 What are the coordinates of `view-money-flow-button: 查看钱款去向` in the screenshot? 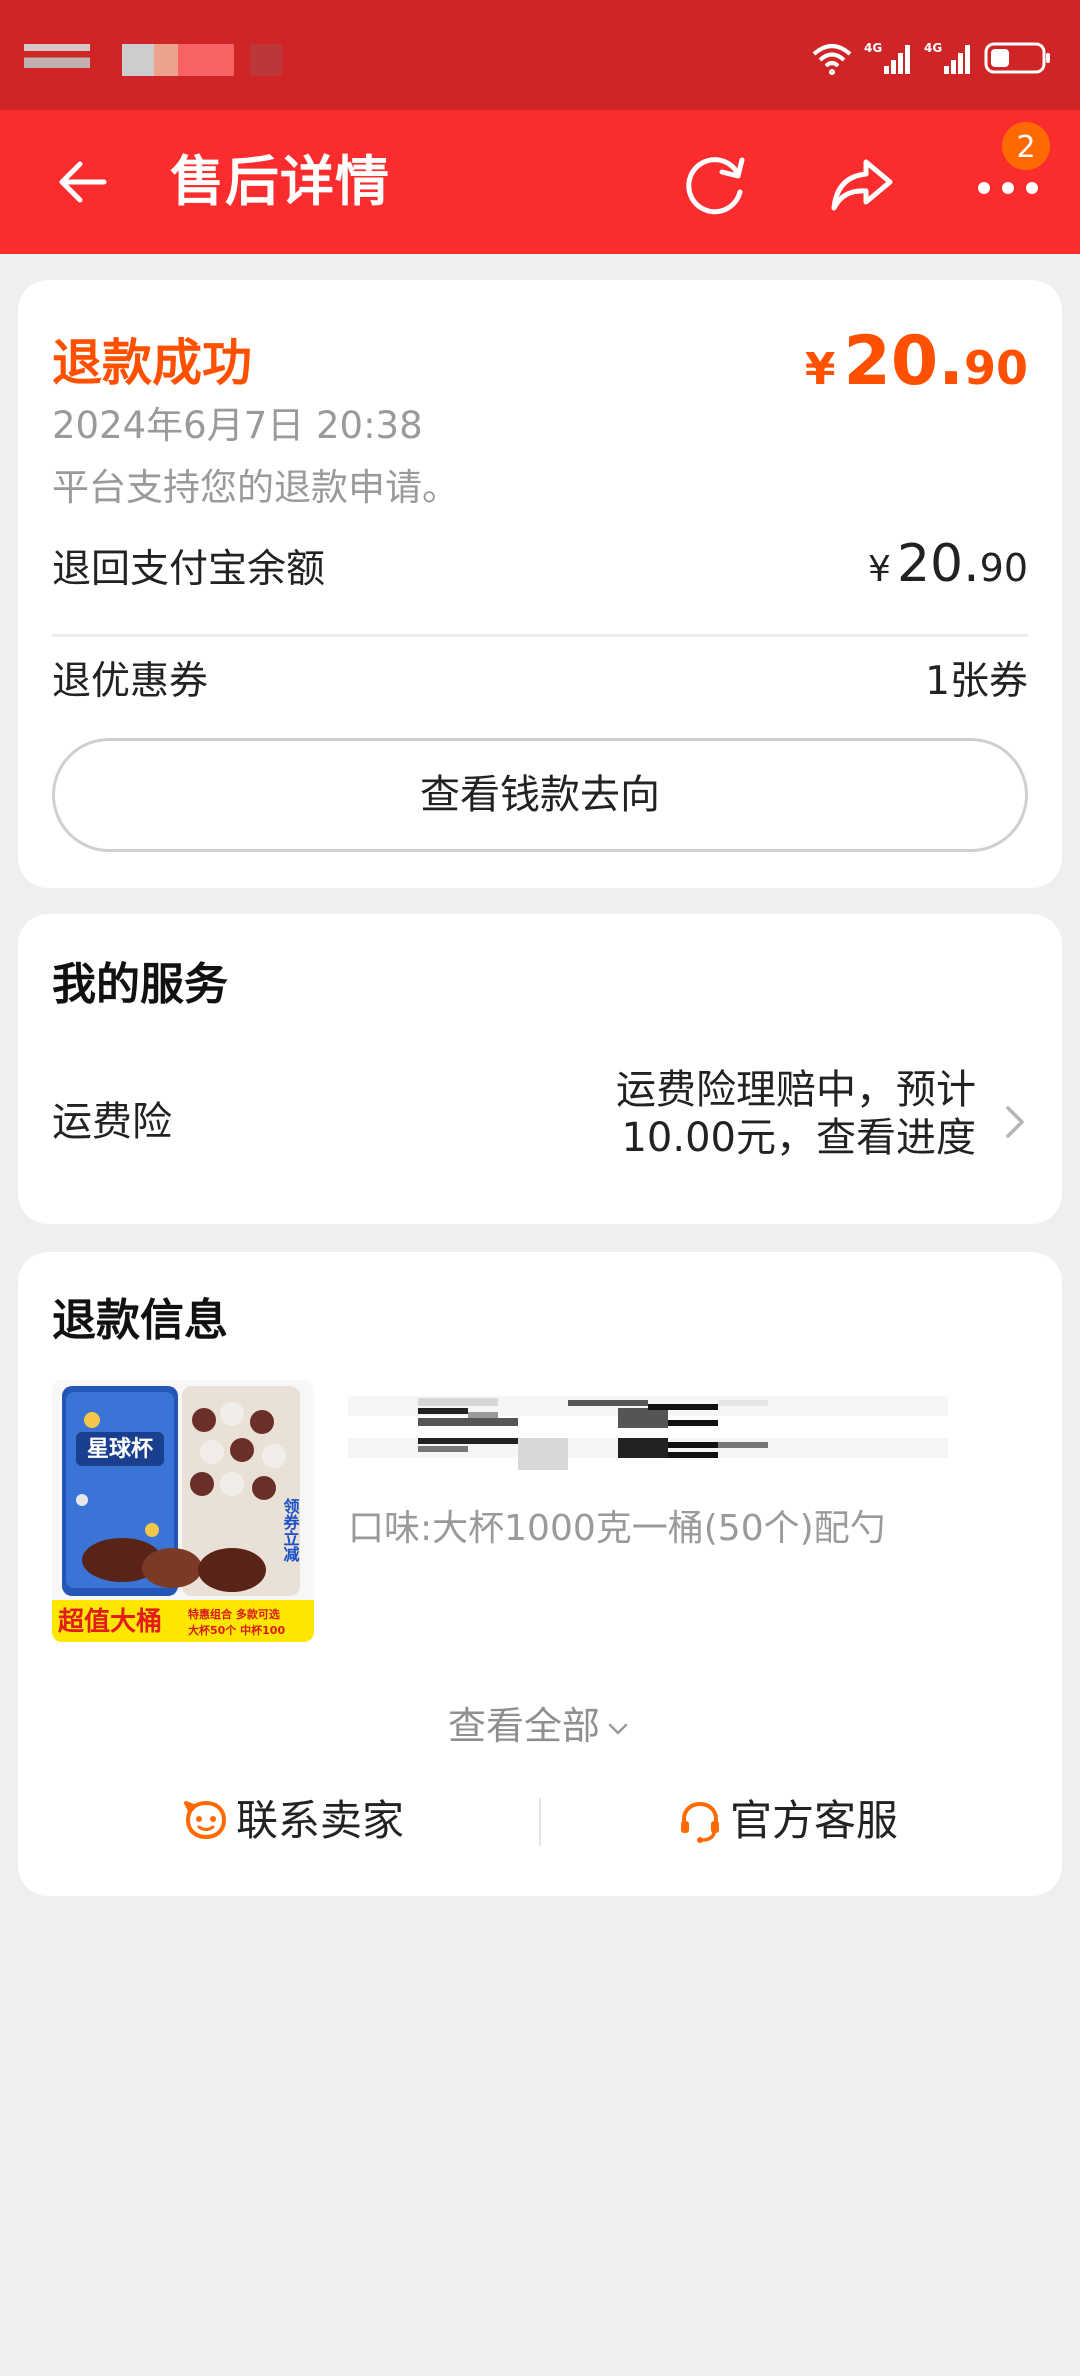 It's located at (540, 795).